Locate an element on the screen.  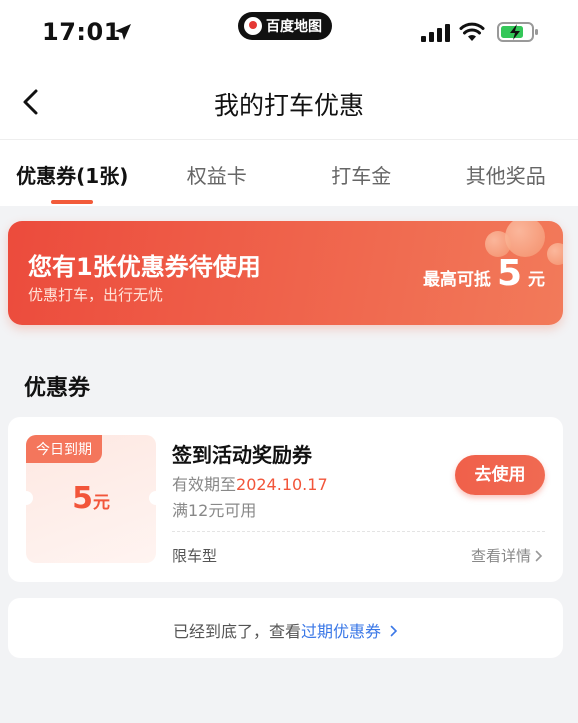
section-title: 优惠券 is located at coordinates (57, 388).